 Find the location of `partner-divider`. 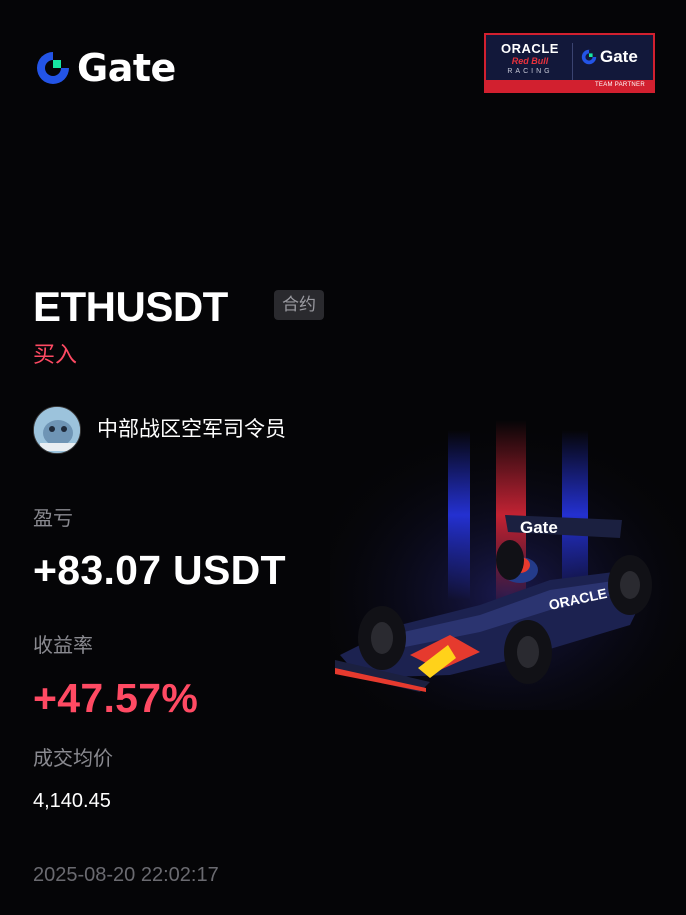

partner-divider is located at coordinates (572, 62).